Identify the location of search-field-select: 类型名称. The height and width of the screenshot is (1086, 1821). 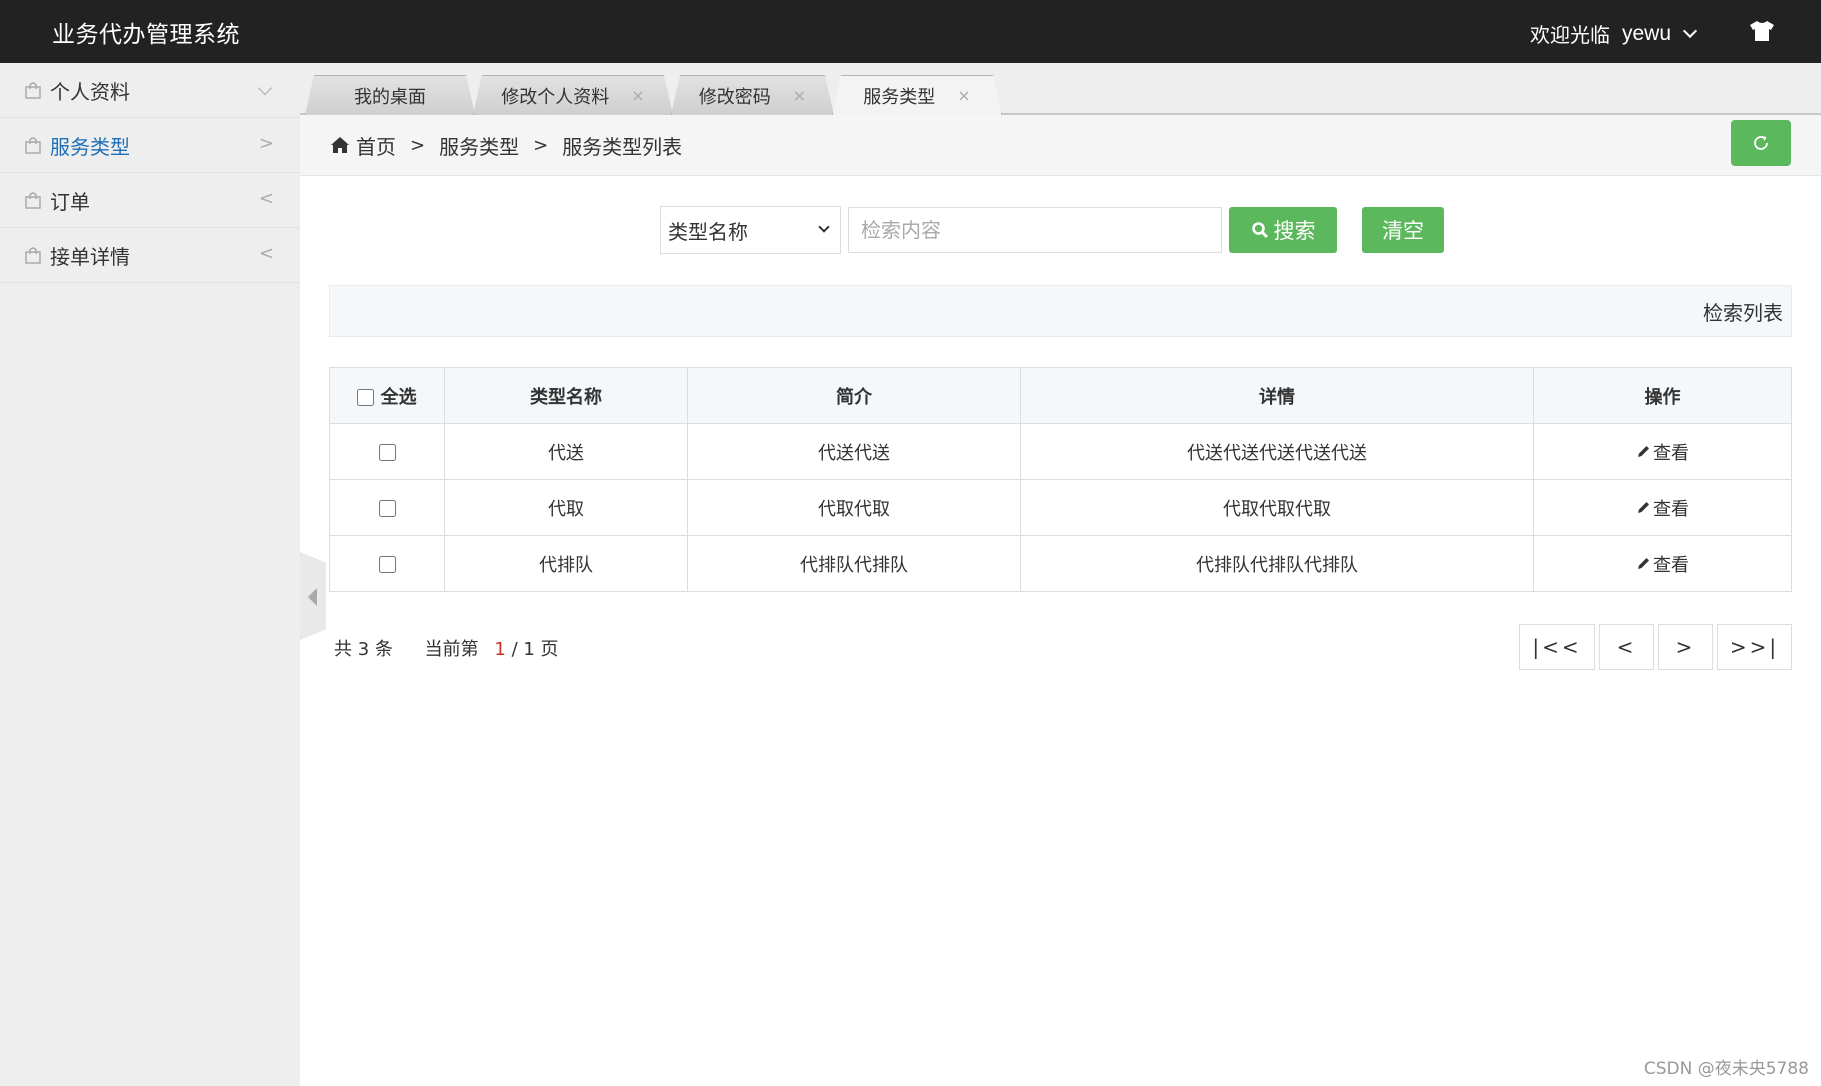
(750, 230).